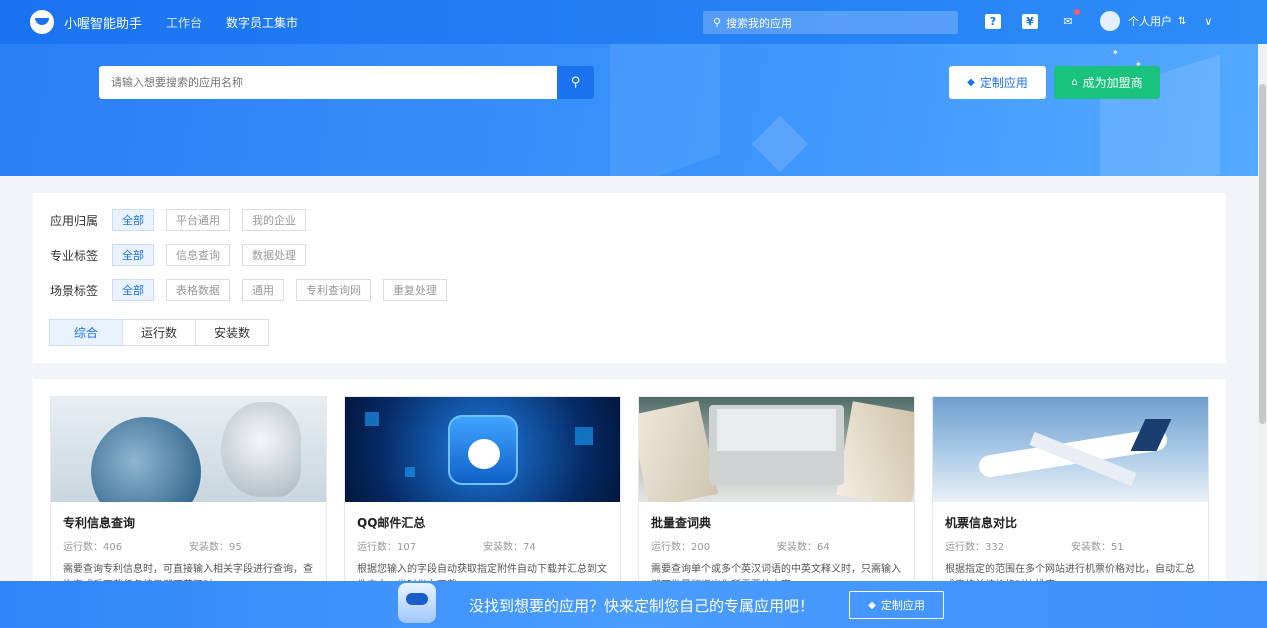  I want to click on promo-text: 没找到想要的应用？快来定制您自己的专属应用吧！, so click(642, 606).